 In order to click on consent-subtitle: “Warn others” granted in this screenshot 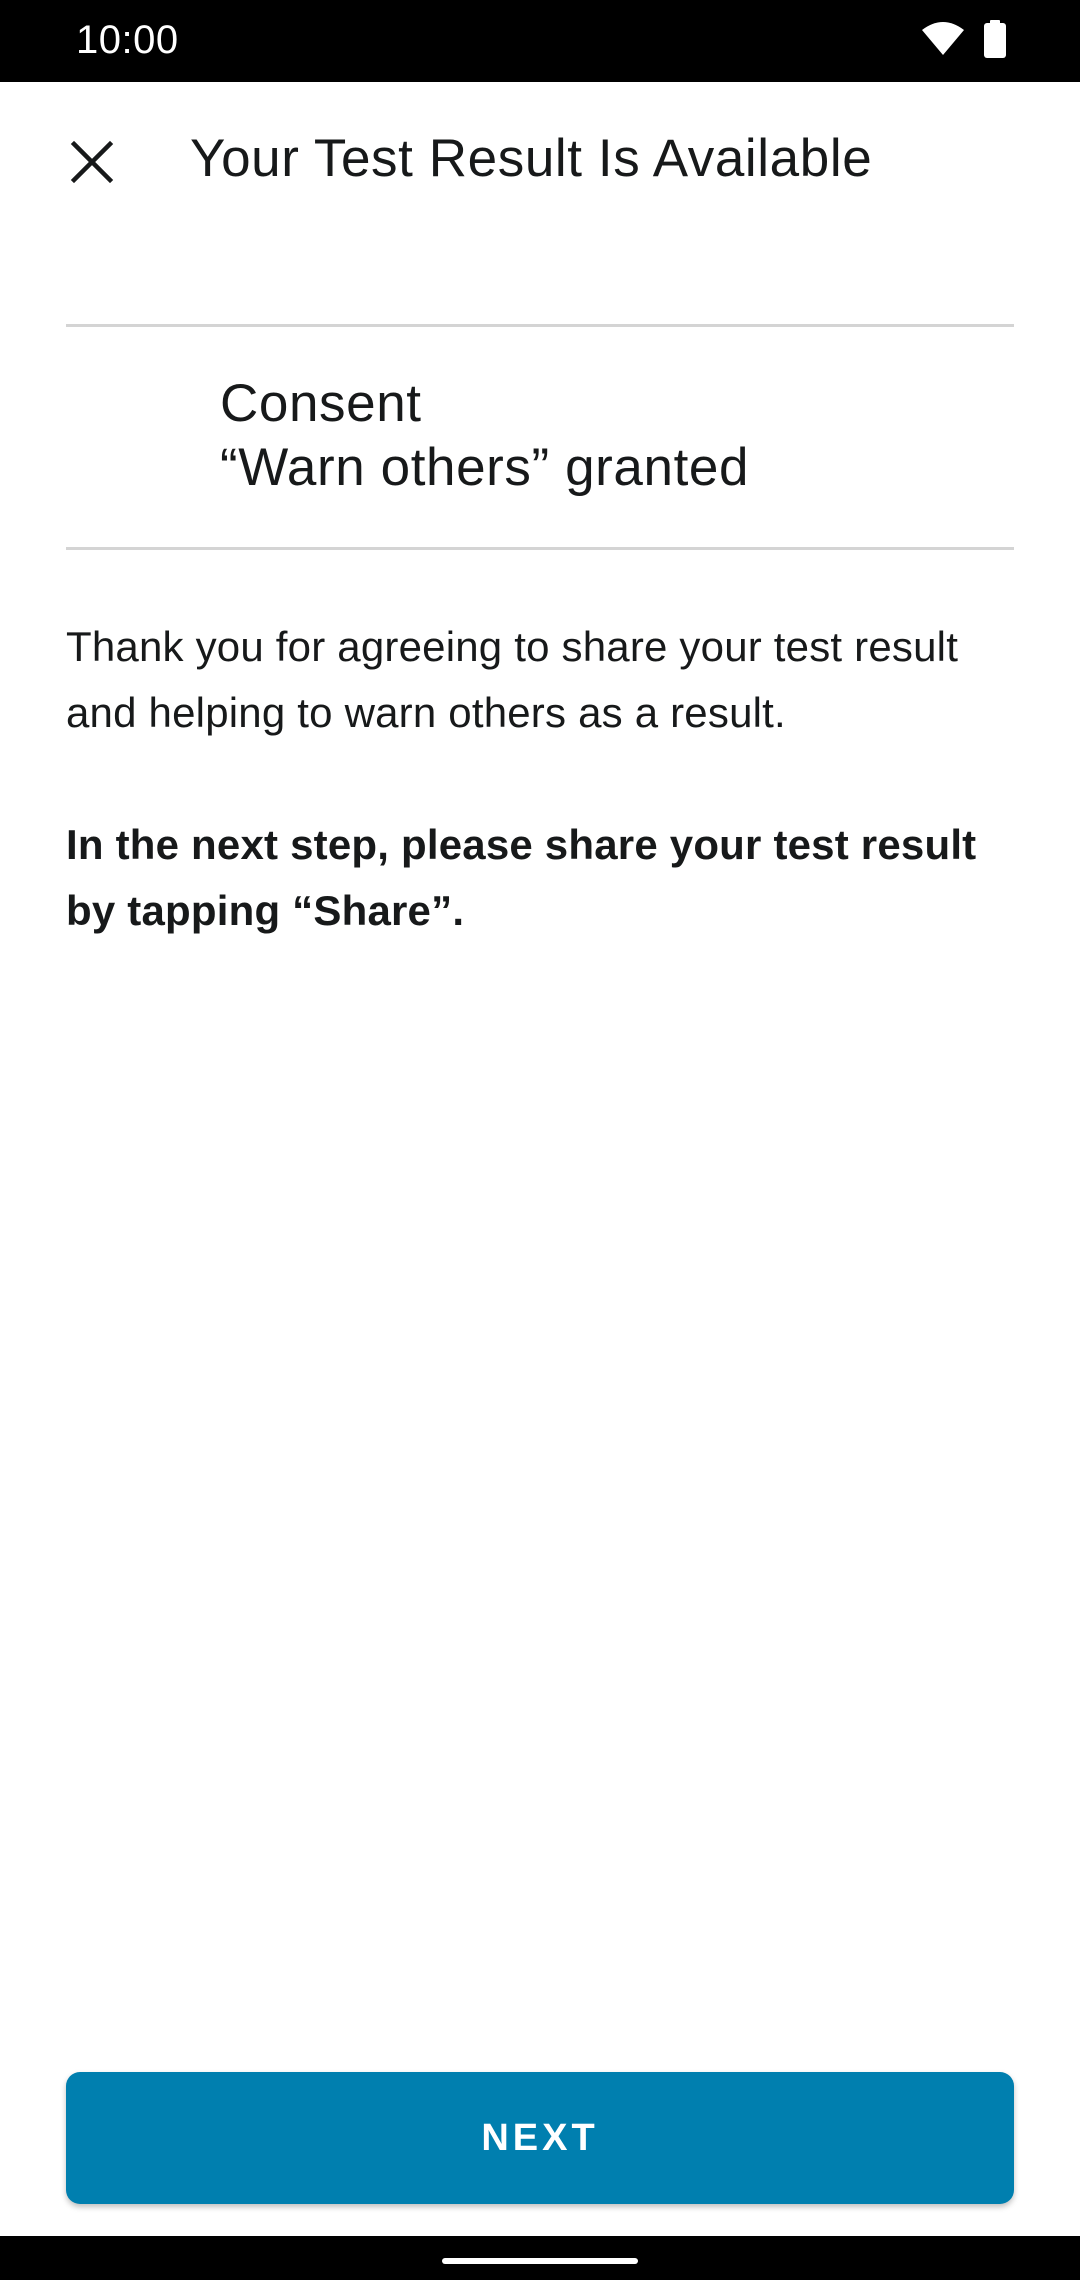, I will do `click(485, 467)`.